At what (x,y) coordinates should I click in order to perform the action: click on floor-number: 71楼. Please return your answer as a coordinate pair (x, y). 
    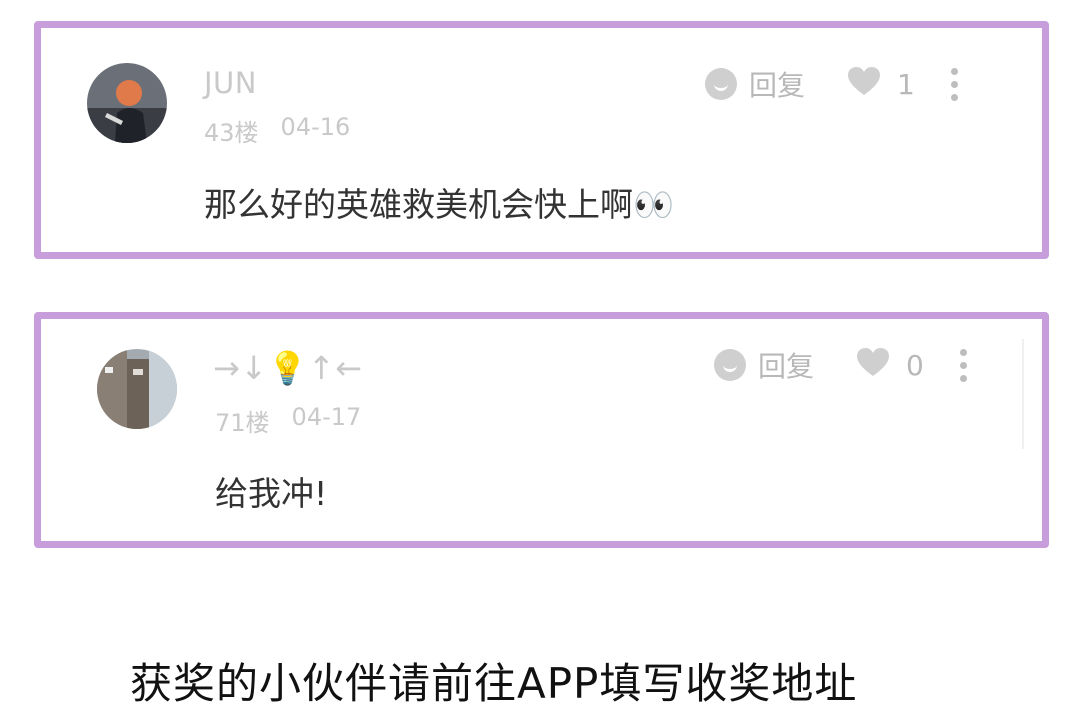
    Looking at the image, I should click on (242, 423).